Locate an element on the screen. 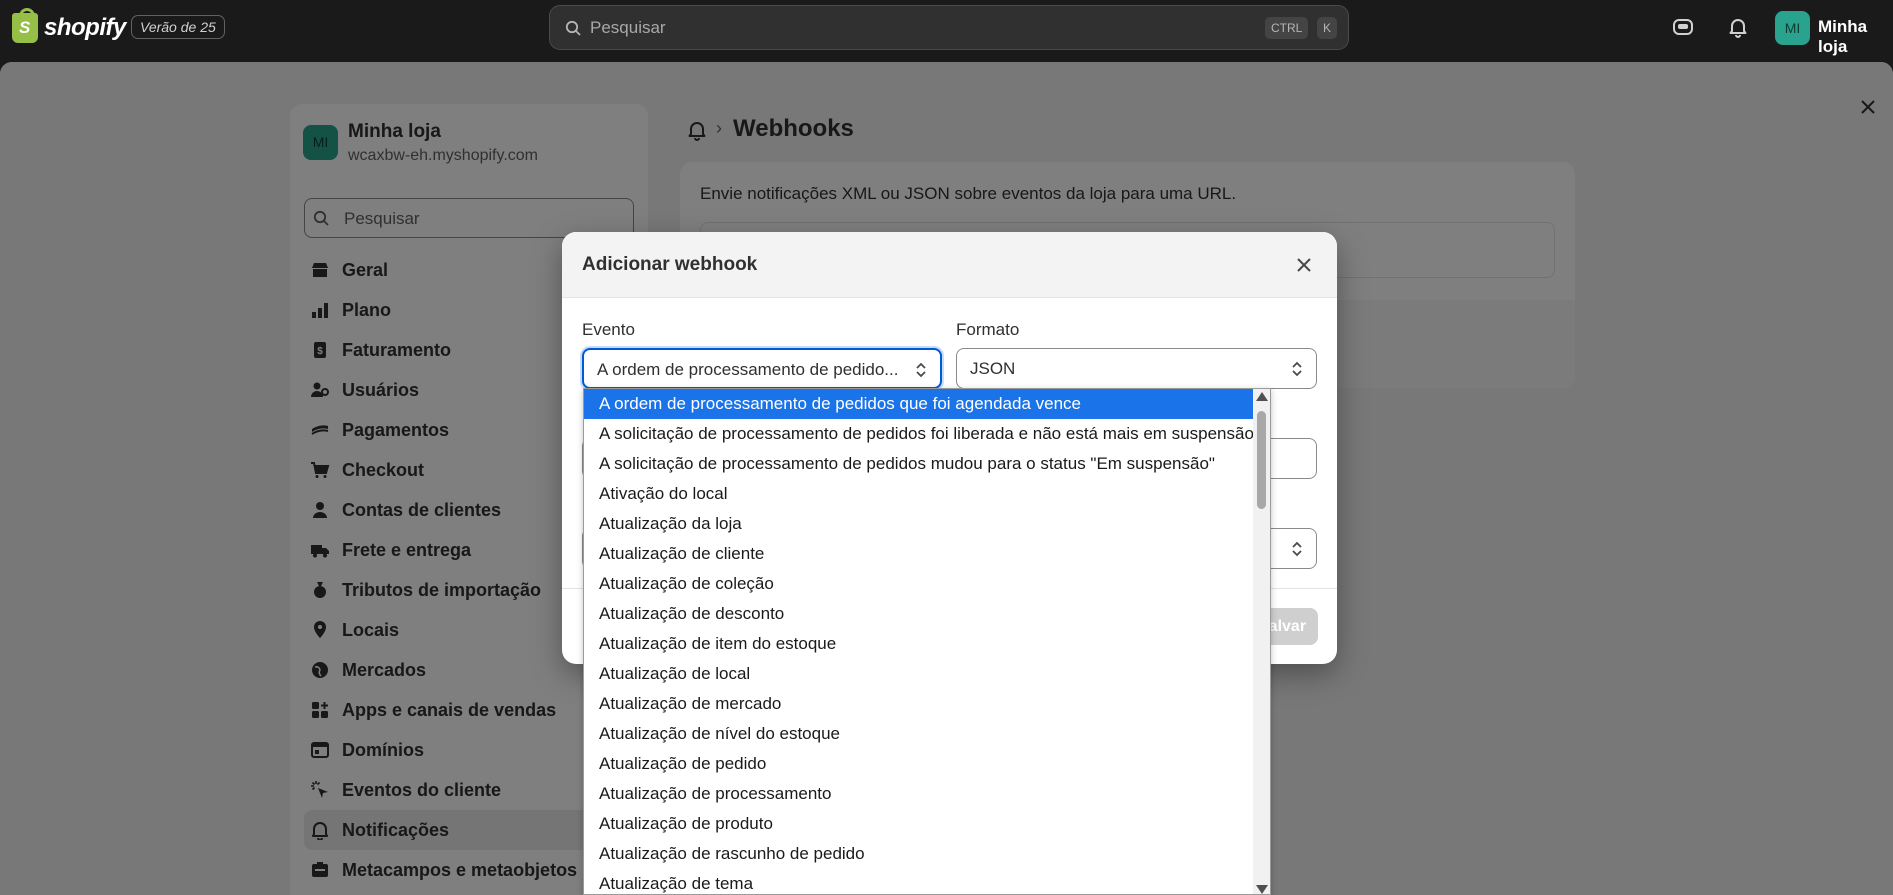 This screenshot has height=895, width=1893. event-option: Atualização de processamento is located at coordinates (919, 794).